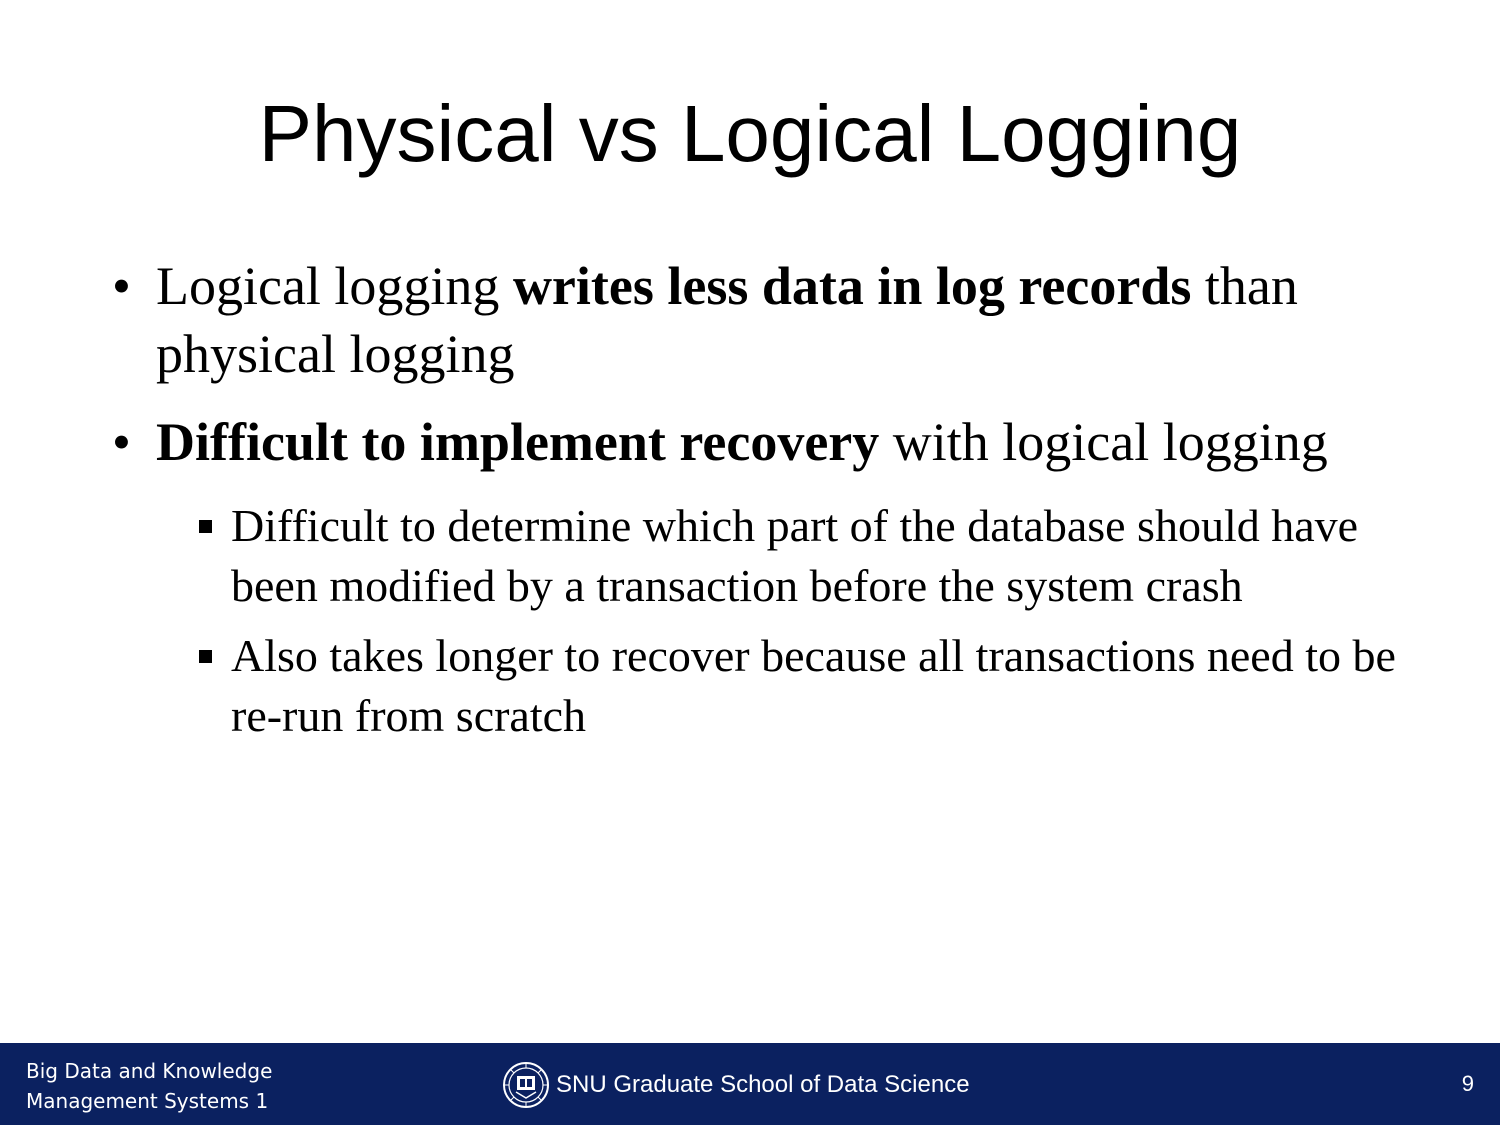  I want to click on bullet-bold-text: writes less data in log records, so click(852, 286).